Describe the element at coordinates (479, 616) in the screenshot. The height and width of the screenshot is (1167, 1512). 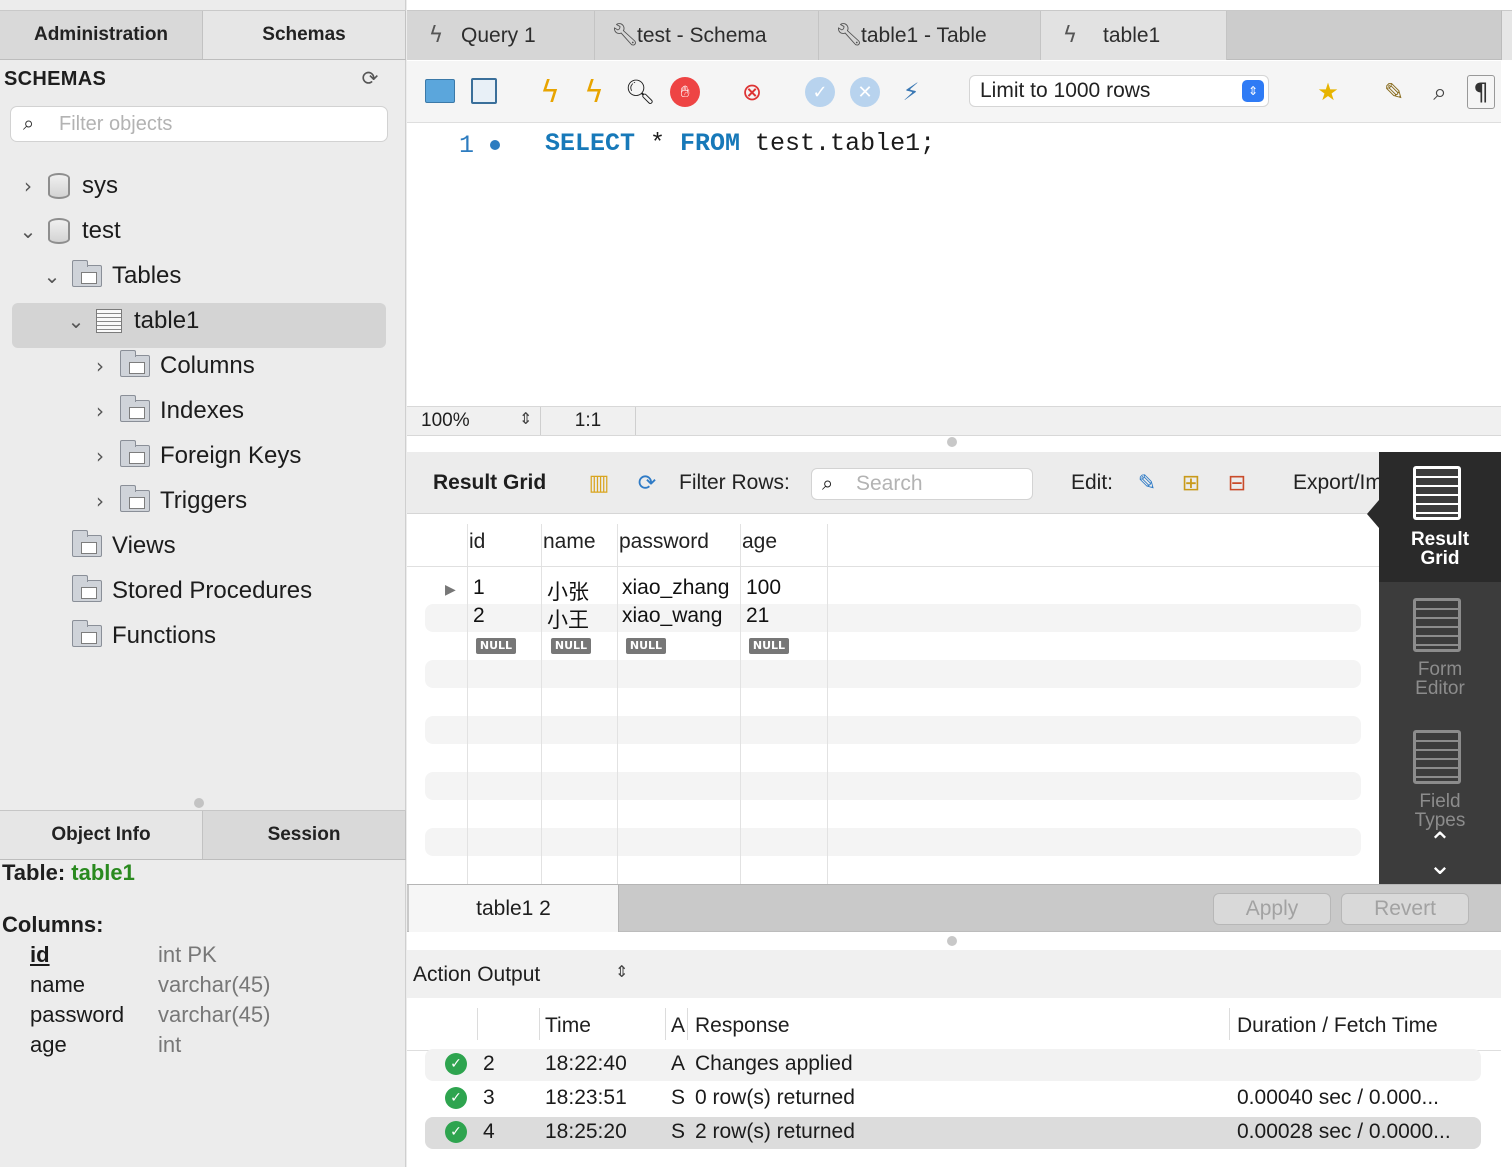
I see `grid-cell: 2` at that location.